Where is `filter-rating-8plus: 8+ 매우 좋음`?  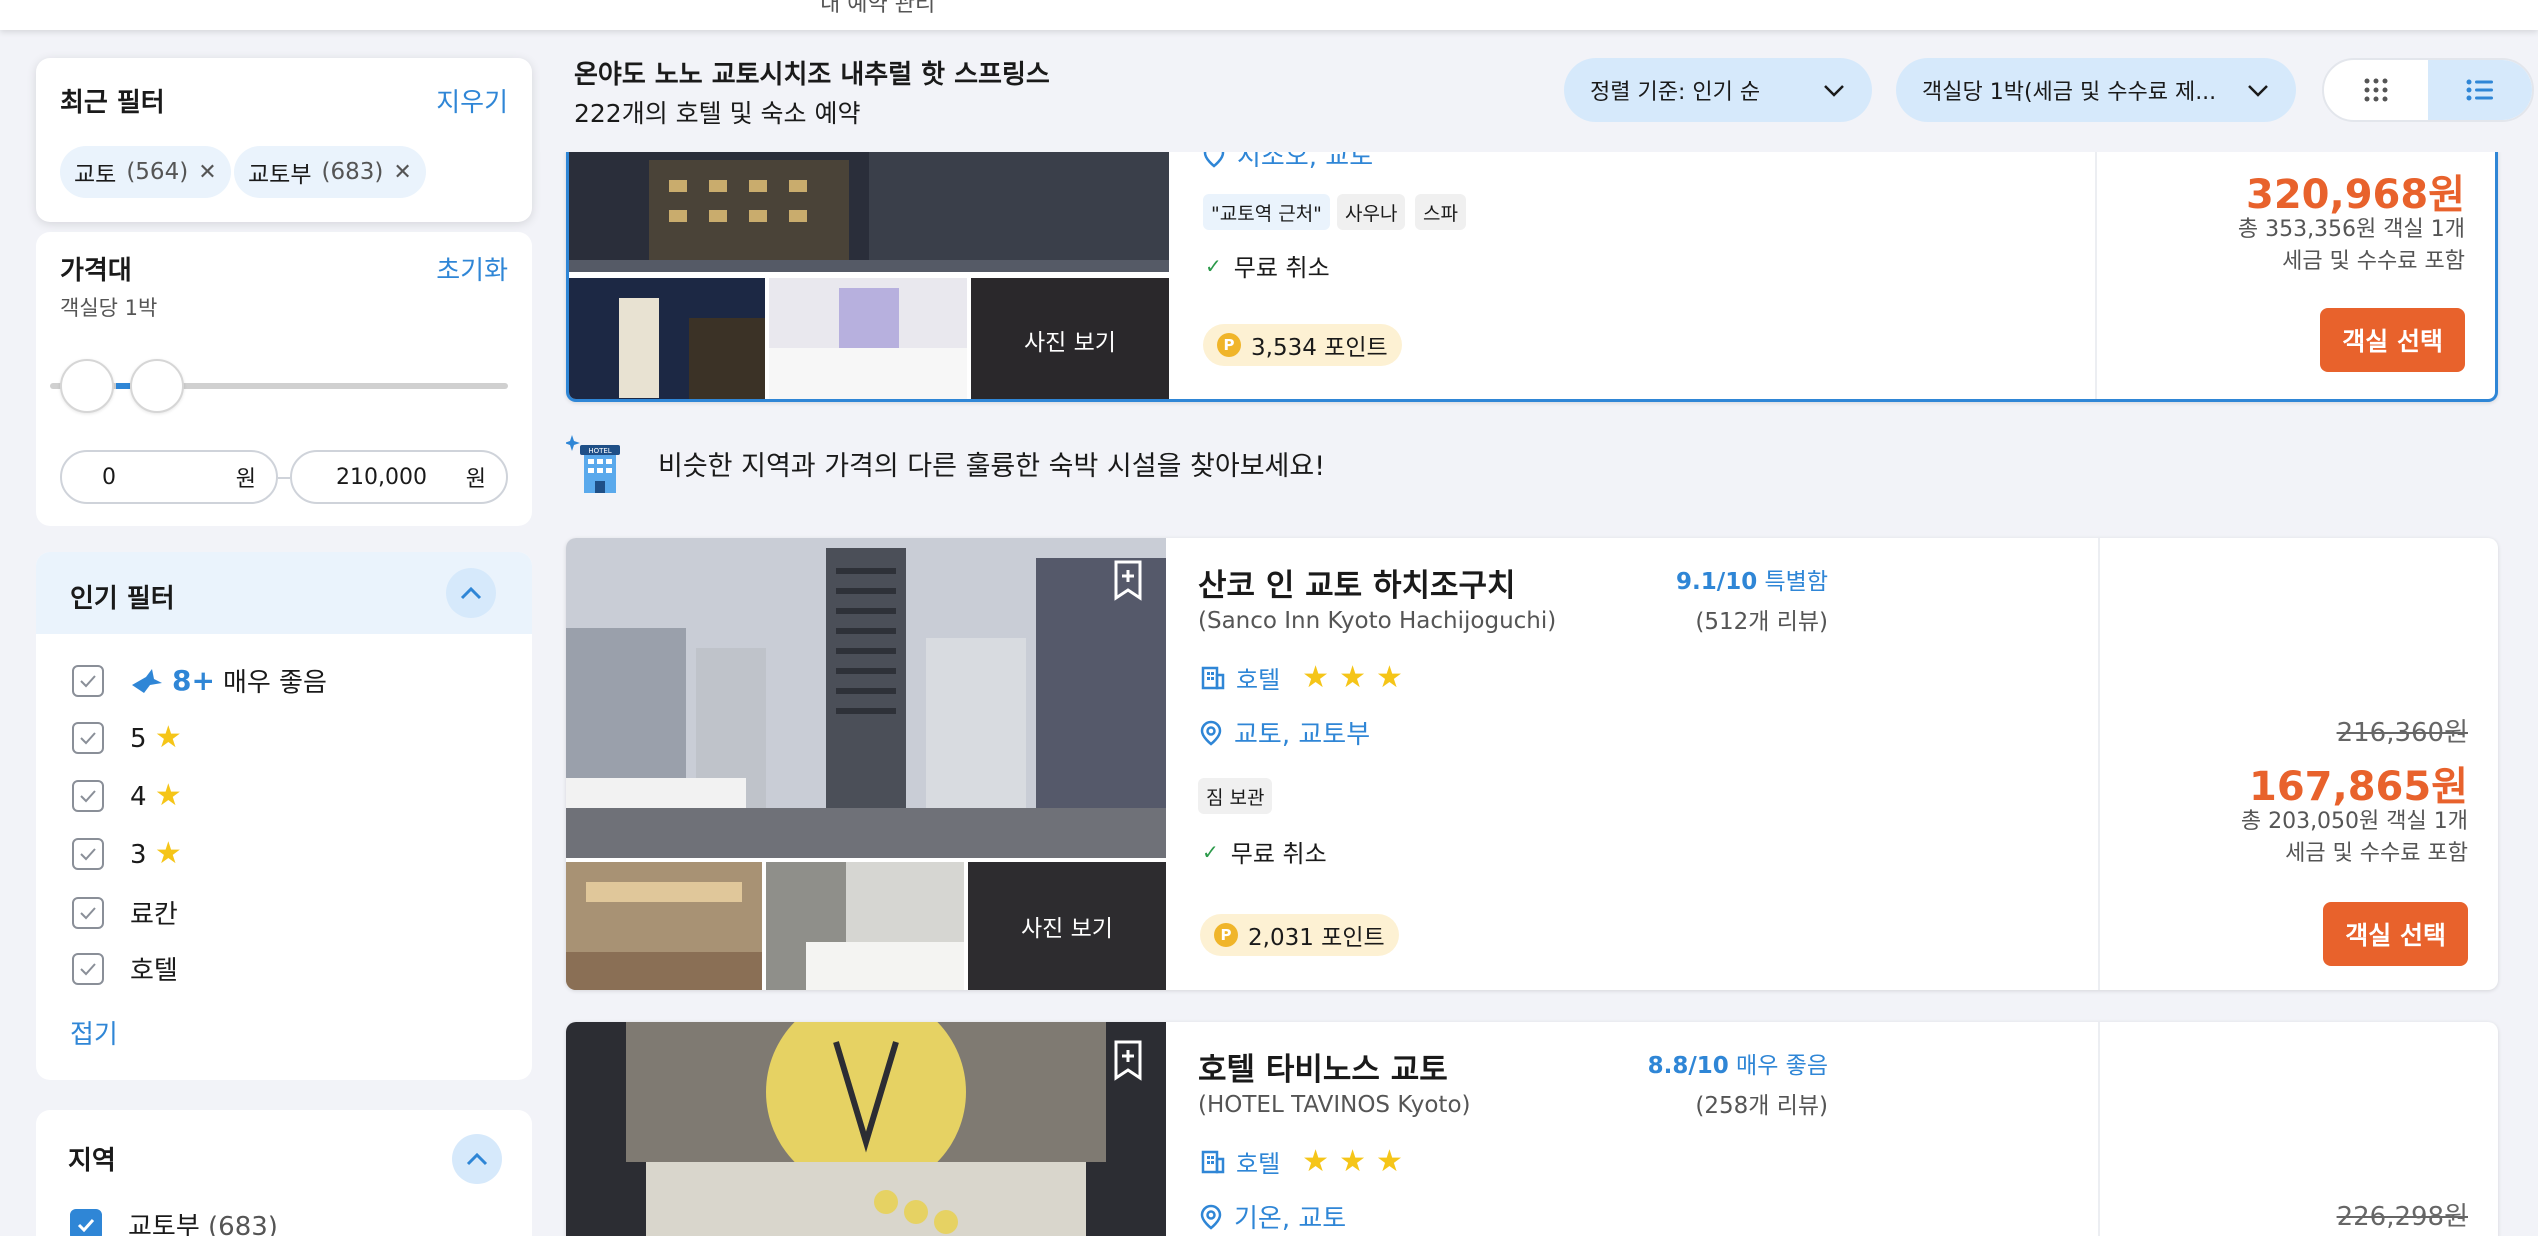
filter-rating-8plus: 8+ 매우 좋음 is located at coordinates (199, 680).